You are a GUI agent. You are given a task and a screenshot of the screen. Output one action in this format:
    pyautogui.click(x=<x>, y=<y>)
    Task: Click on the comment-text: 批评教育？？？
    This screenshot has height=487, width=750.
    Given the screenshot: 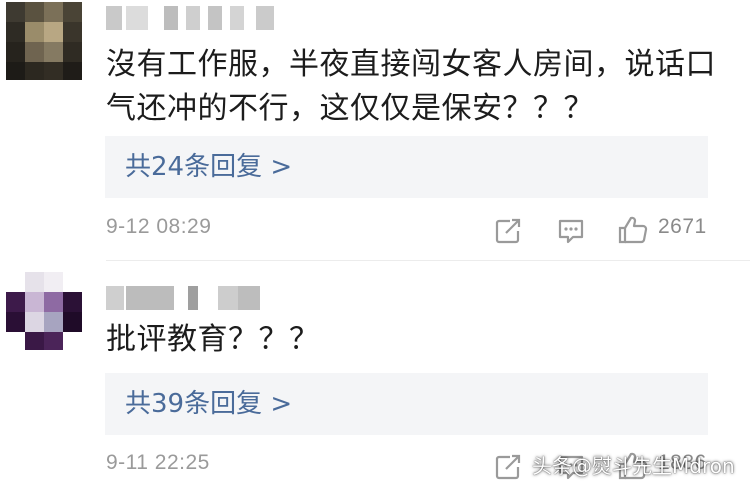 What is the action you would take?
    pyautogui.click(x=213, y=339)
    